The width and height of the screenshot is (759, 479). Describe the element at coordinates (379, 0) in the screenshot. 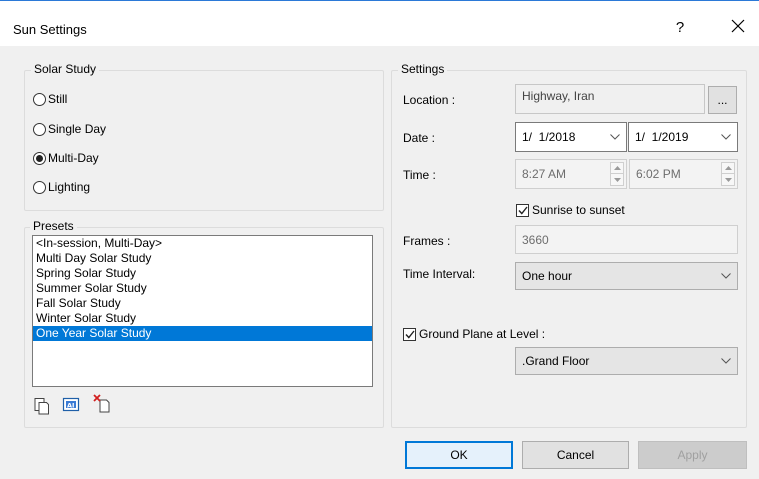

I see `title-bar-accent-line` at that location.